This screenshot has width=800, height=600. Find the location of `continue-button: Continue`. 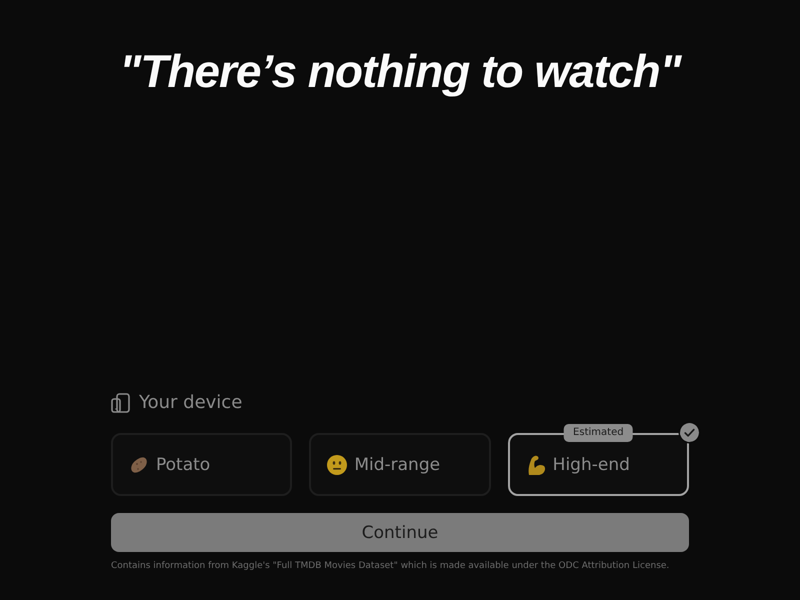

continue-button: Continue is located at coordinates (400, 532).